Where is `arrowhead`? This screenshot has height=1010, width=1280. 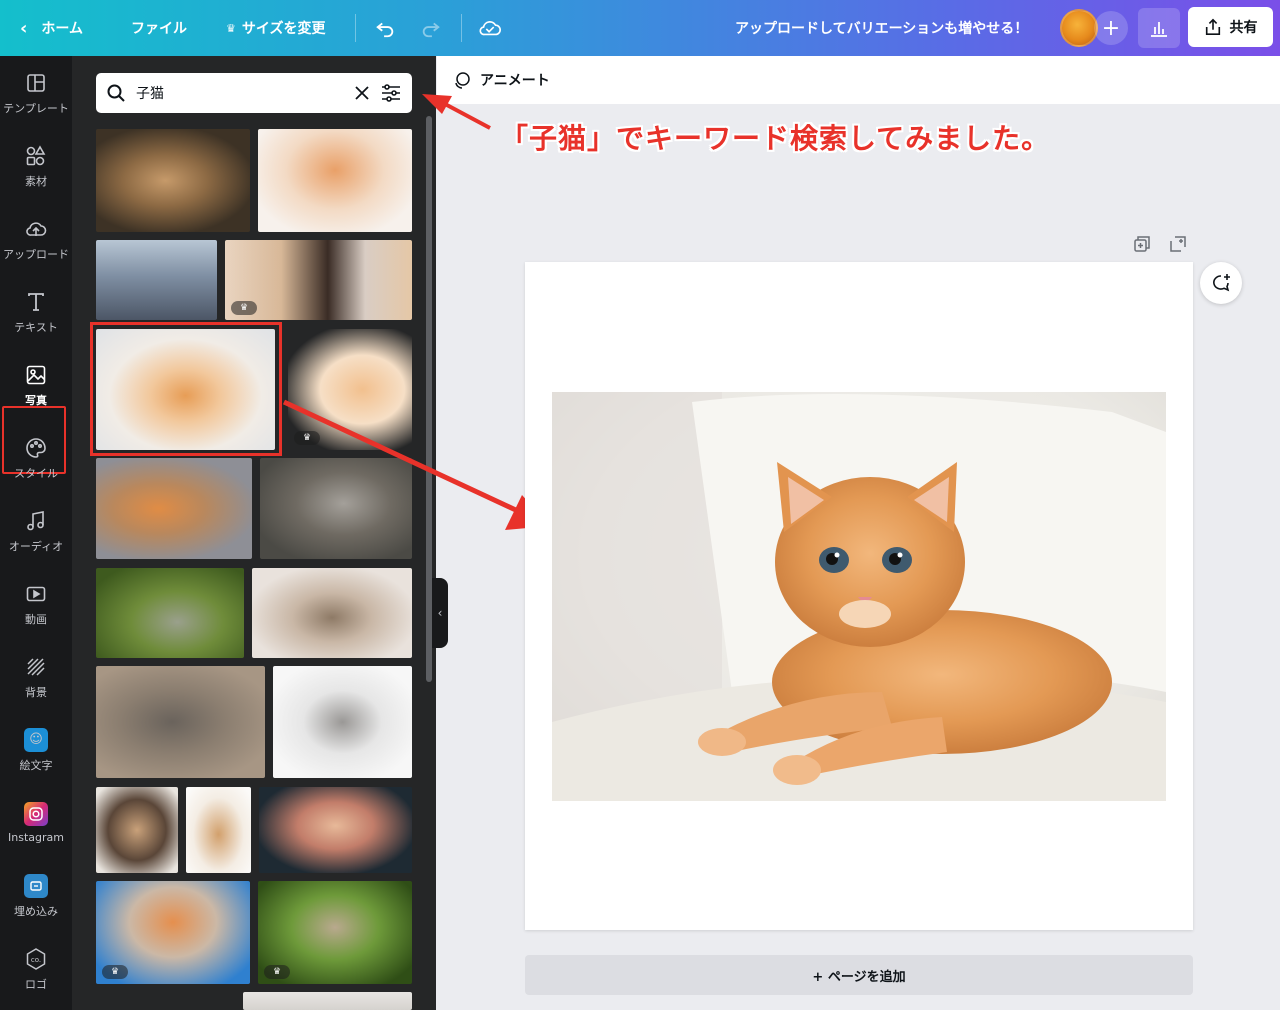 arrowhead is located at coordinates (437, 104).